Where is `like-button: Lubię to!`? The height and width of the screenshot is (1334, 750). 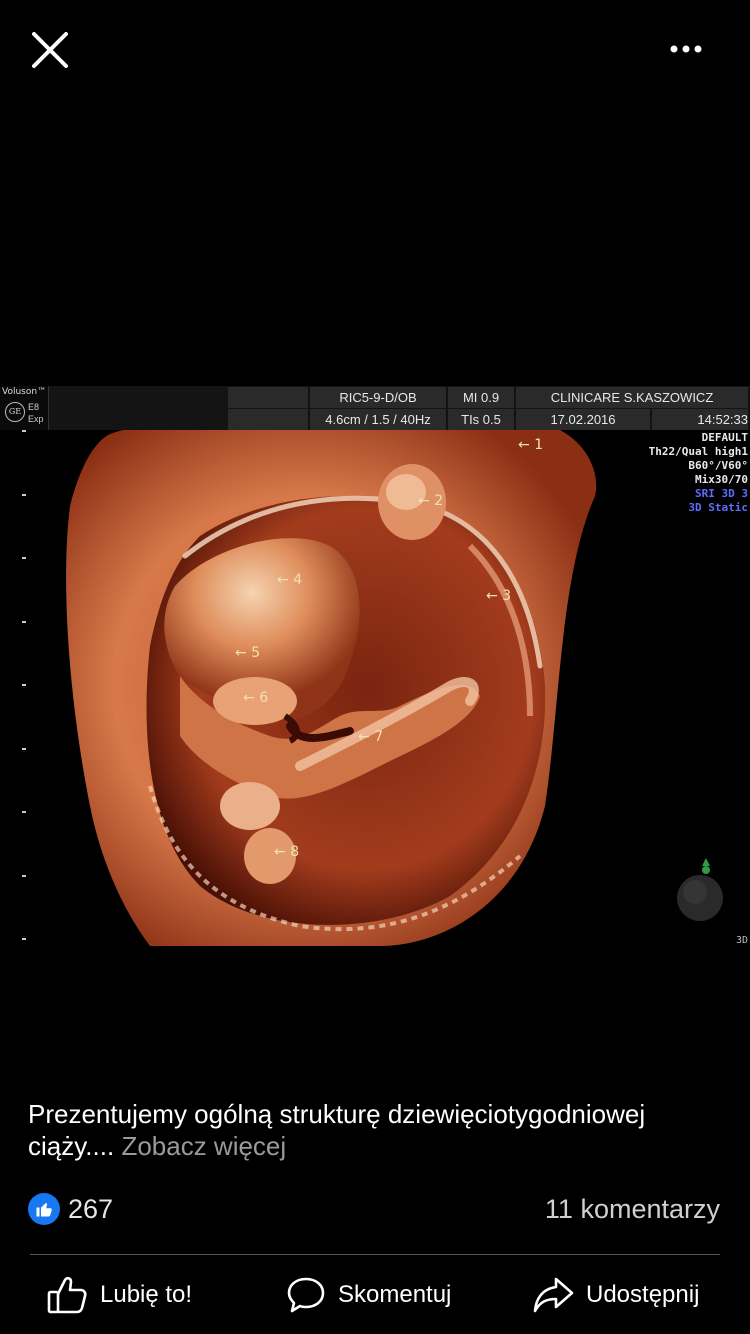 like-button: Lubię to! is located at coordinates (119, 1295).